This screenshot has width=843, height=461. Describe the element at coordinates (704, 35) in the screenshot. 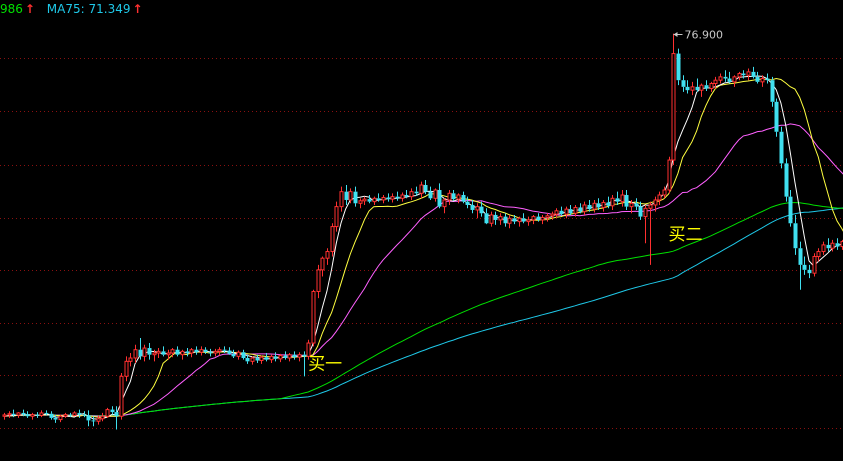

I see `max-price-label: 76.900` at that location.